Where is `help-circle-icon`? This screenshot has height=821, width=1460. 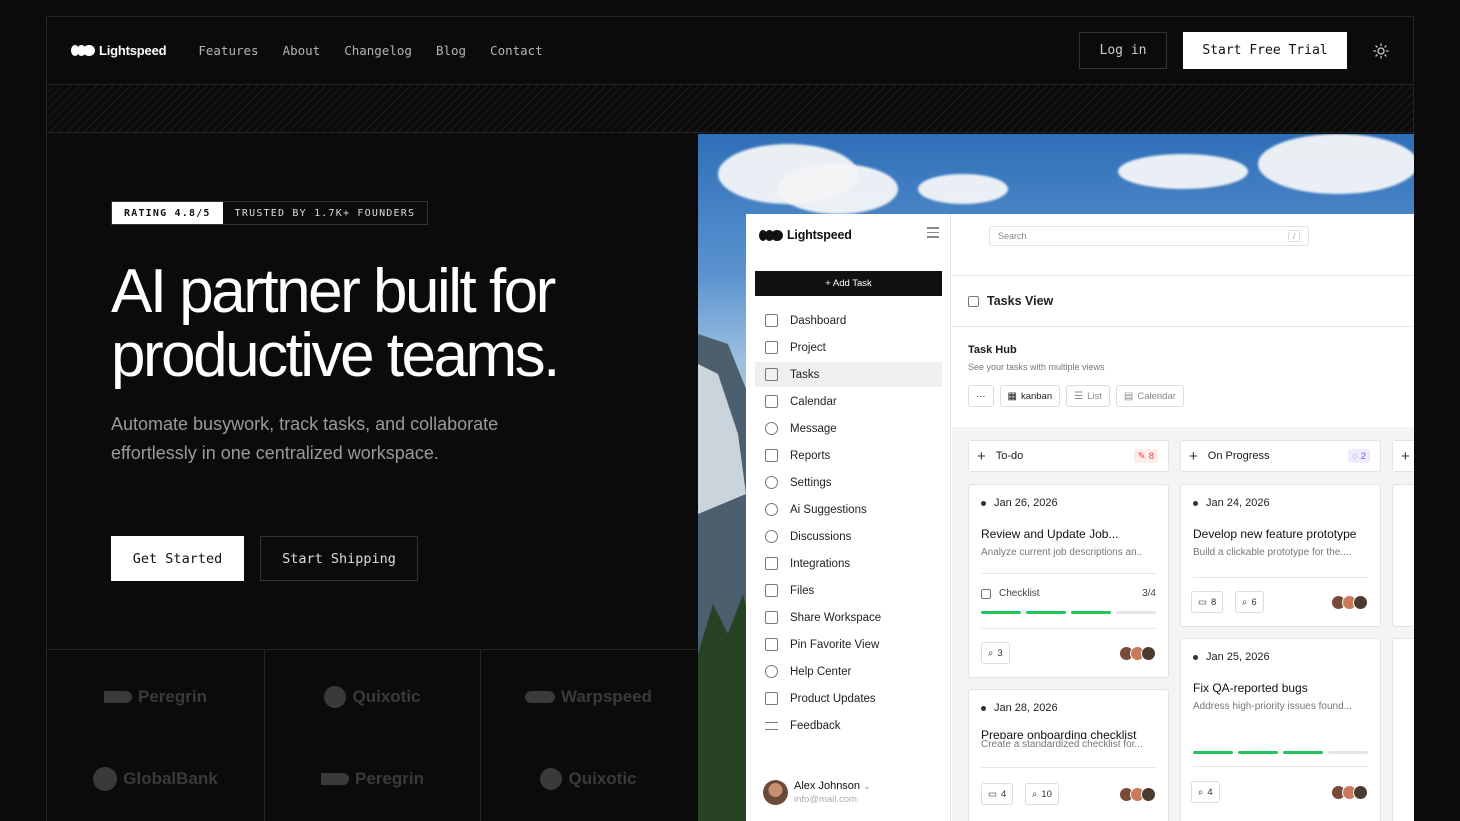
help-circle-icon is located at coordinates (771, 671).